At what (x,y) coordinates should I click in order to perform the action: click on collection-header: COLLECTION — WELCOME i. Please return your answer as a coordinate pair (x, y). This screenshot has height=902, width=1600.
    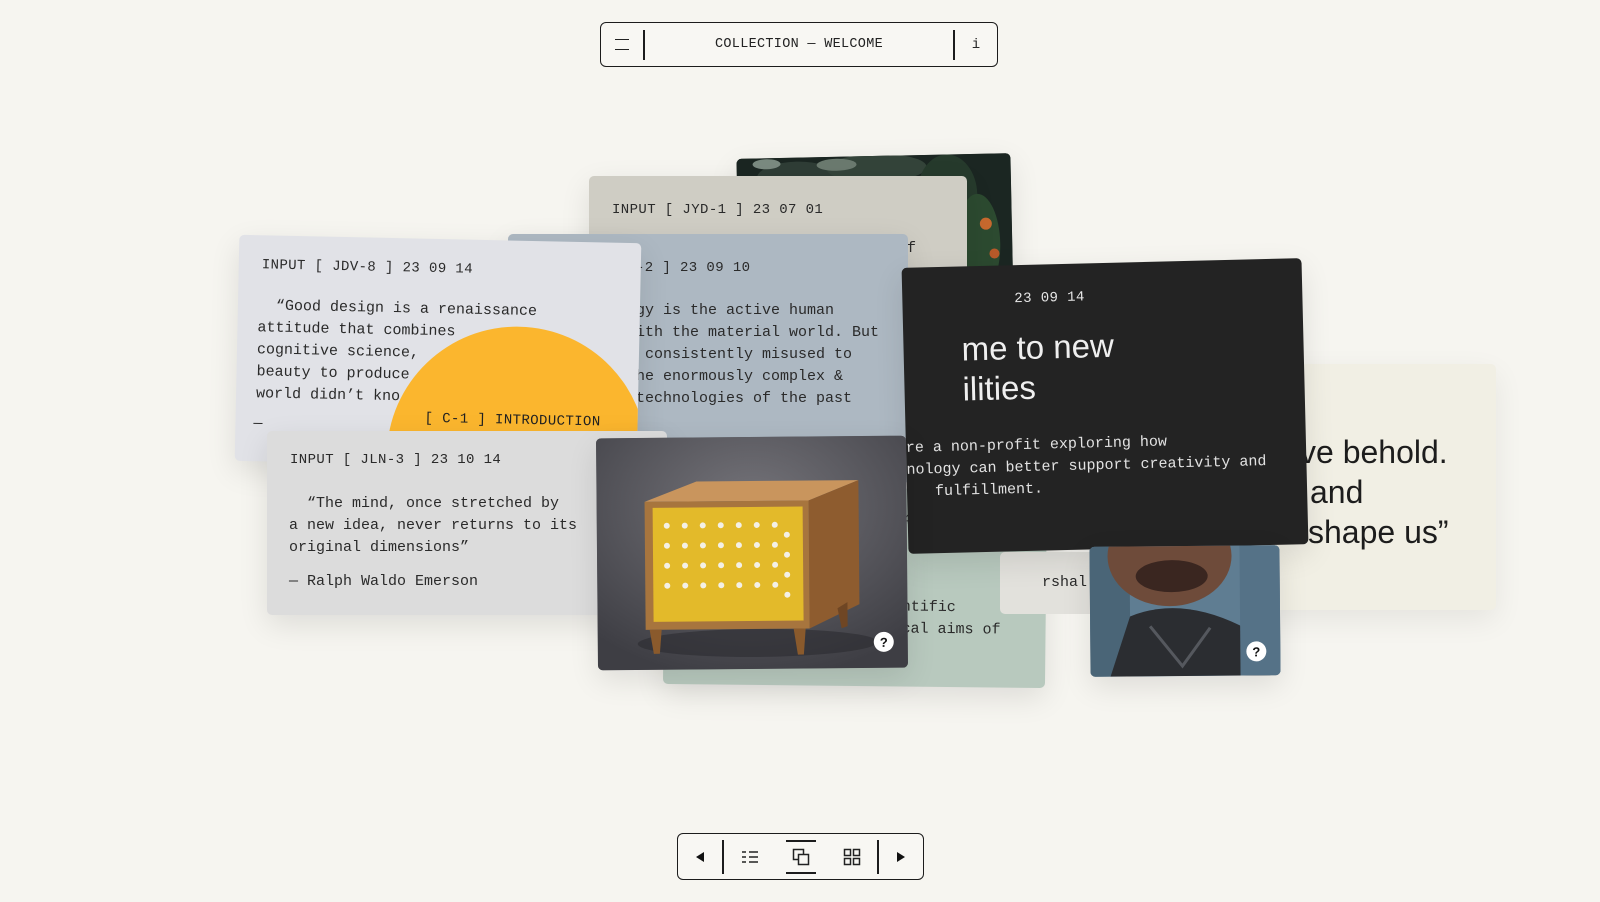
    Looking at the image, I should click on (799, 44).